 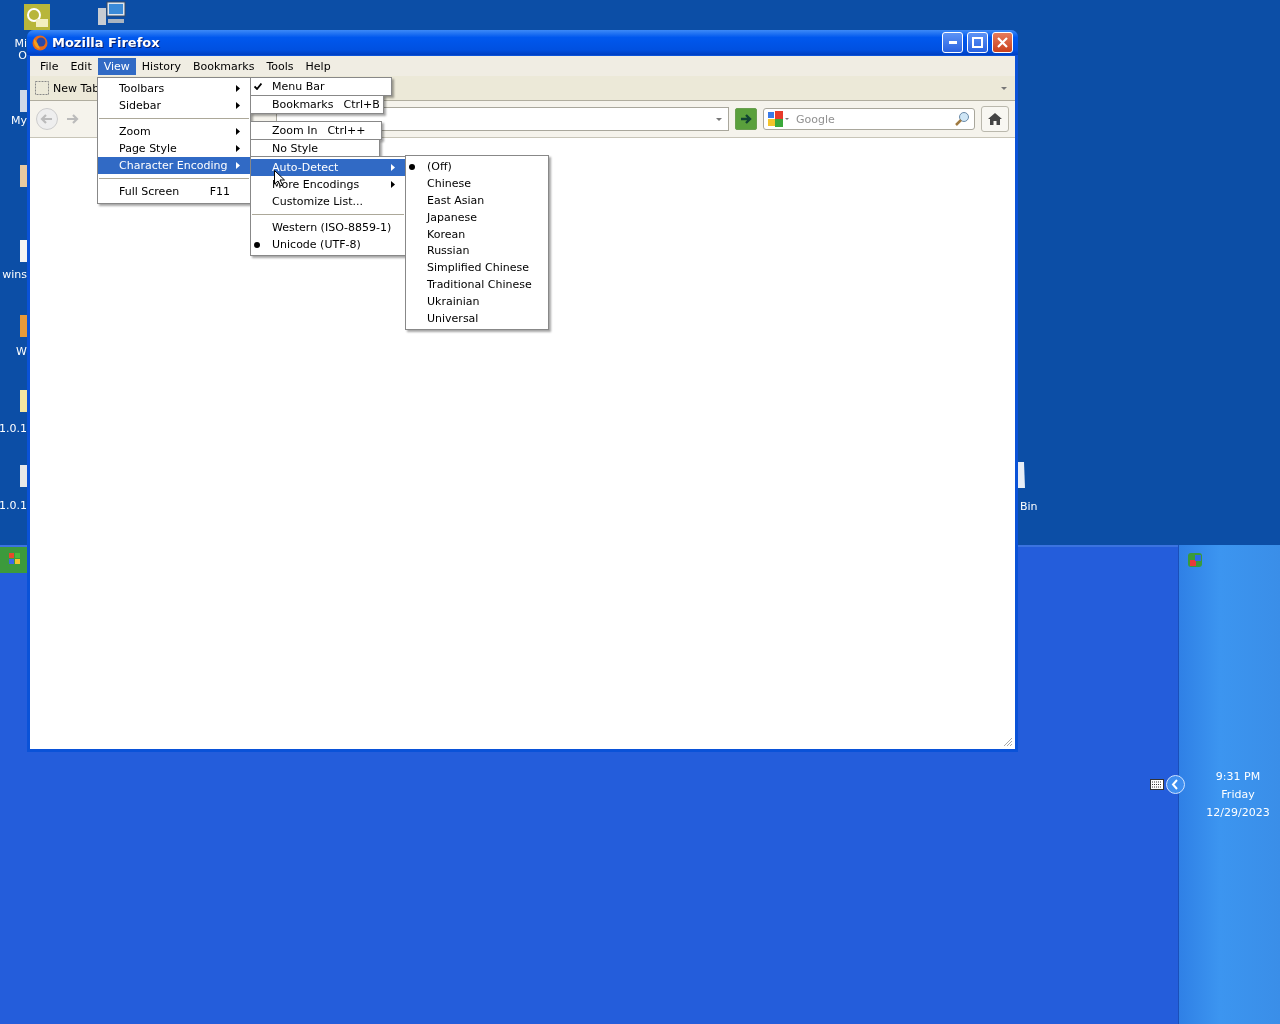 I want to click on menu-item: Bookmarks Ctrl+B, so click(x=317, y=104).